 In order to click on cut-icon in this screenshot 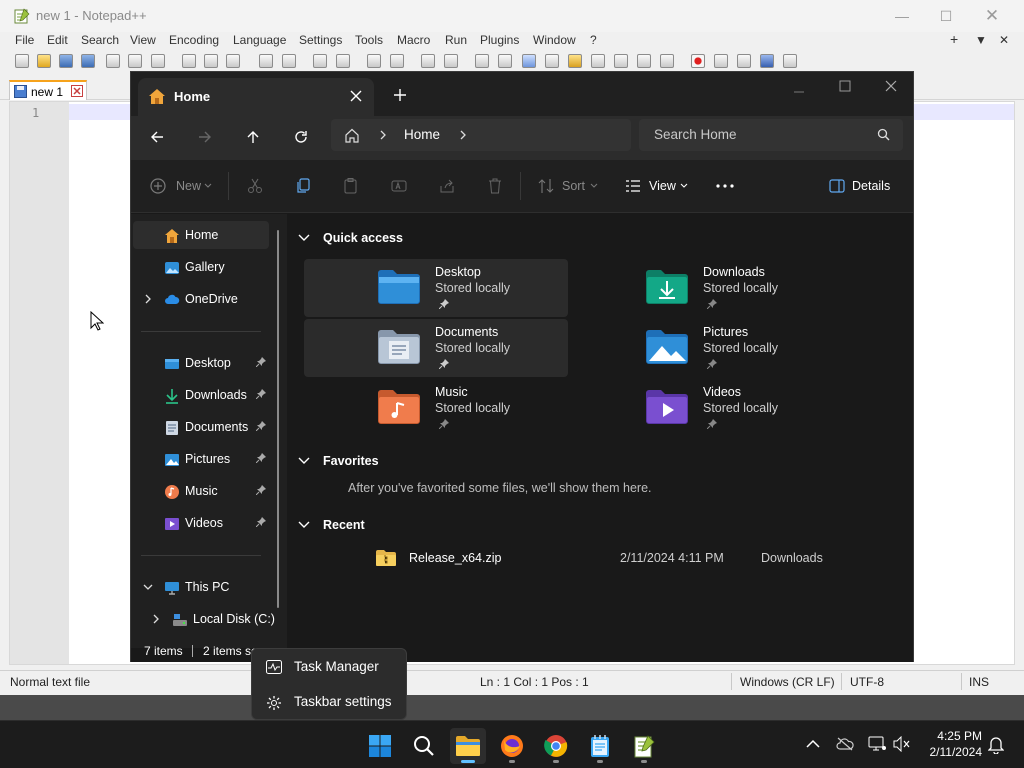, I will do `click(255, 186)`.